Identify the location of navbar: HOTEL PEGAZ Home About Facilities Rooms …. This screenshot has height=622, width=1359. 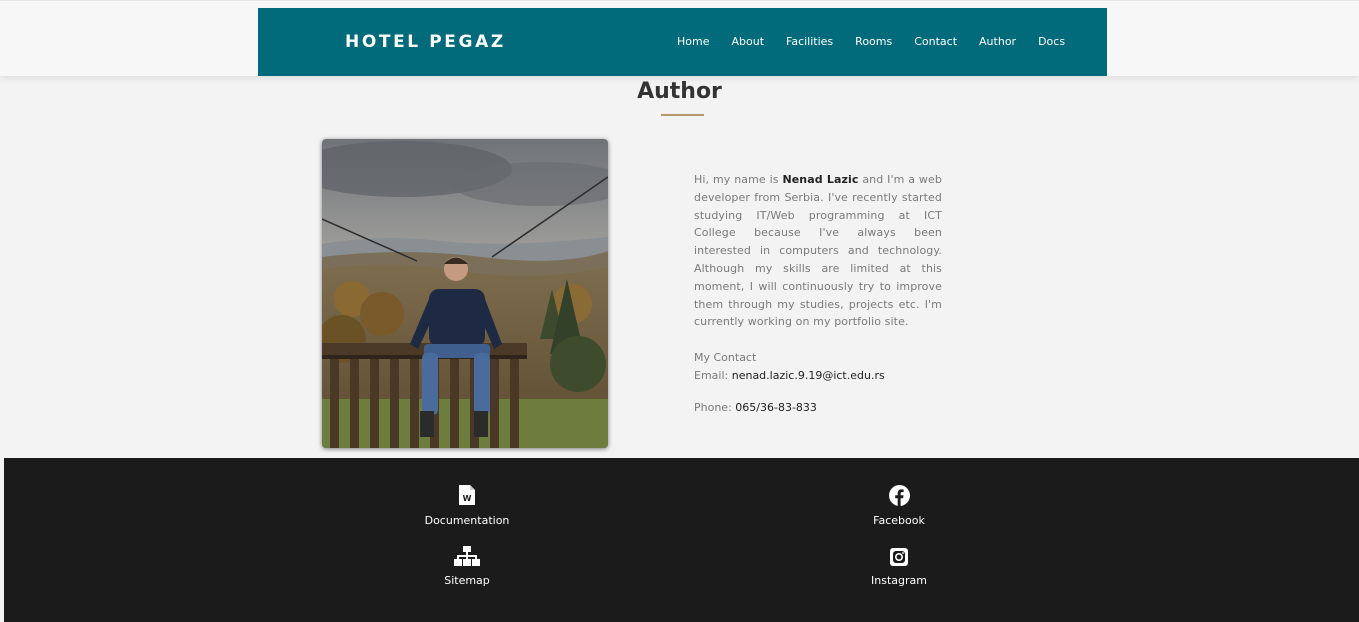
(682, 42).